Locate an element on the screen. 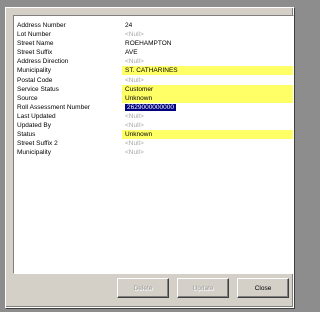 The height and width of the screenshot is (312, 320). property-row: Address Number 24 is located at coordinates (153, 25).